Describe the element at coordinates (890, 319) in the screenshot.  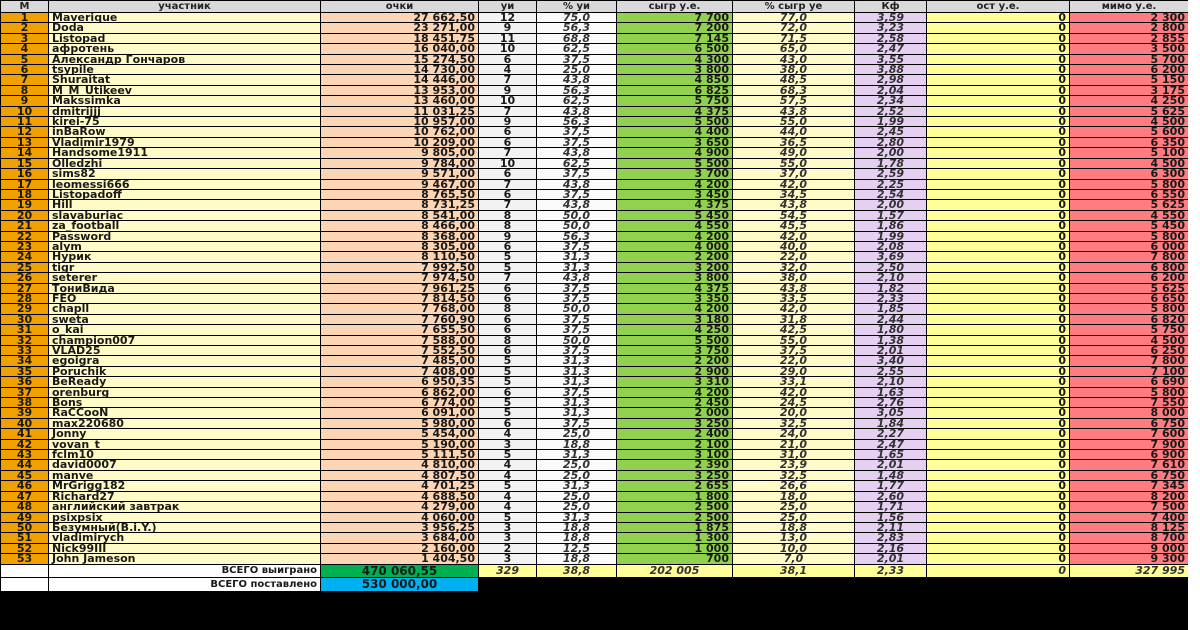
I see `kf-cell: 2,44` at that location.